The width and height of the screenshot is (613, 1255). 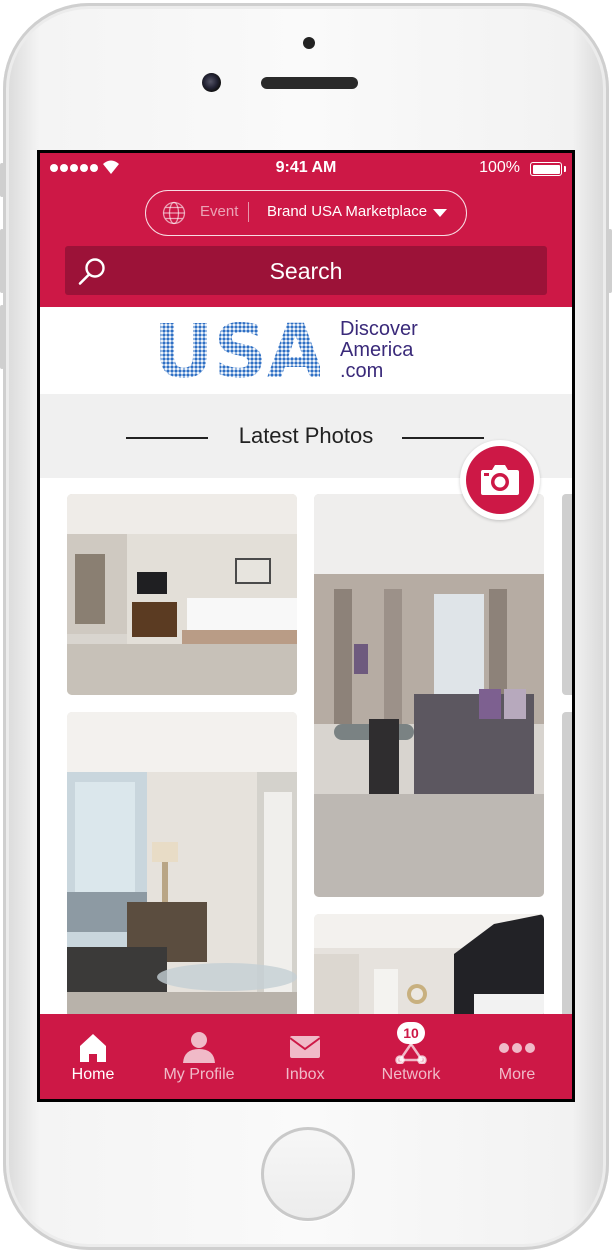 I want to click on tab-more: More, so click(x=517, y=1056).